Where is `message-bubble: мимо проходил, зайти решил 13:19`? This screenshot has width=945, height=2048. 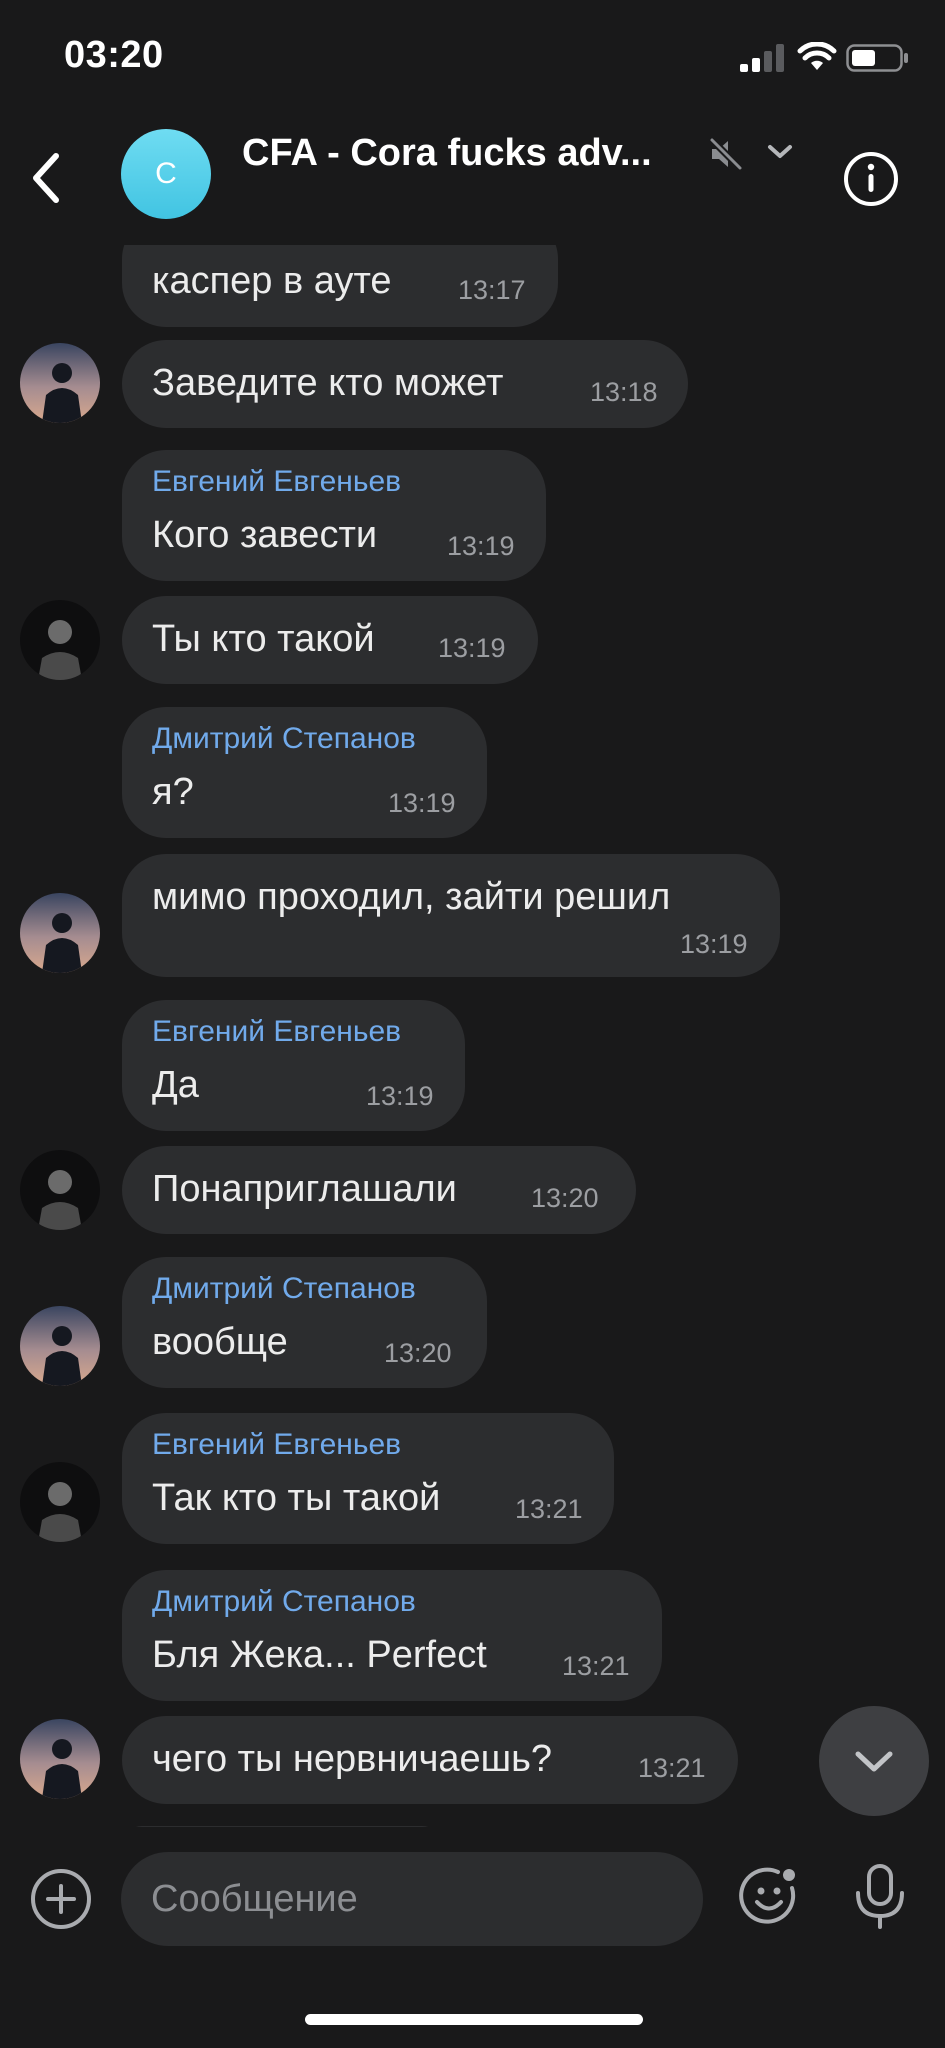
message-bubble: мимо проходил, зайти решил 13:19 is located at coordinates (451, 915).